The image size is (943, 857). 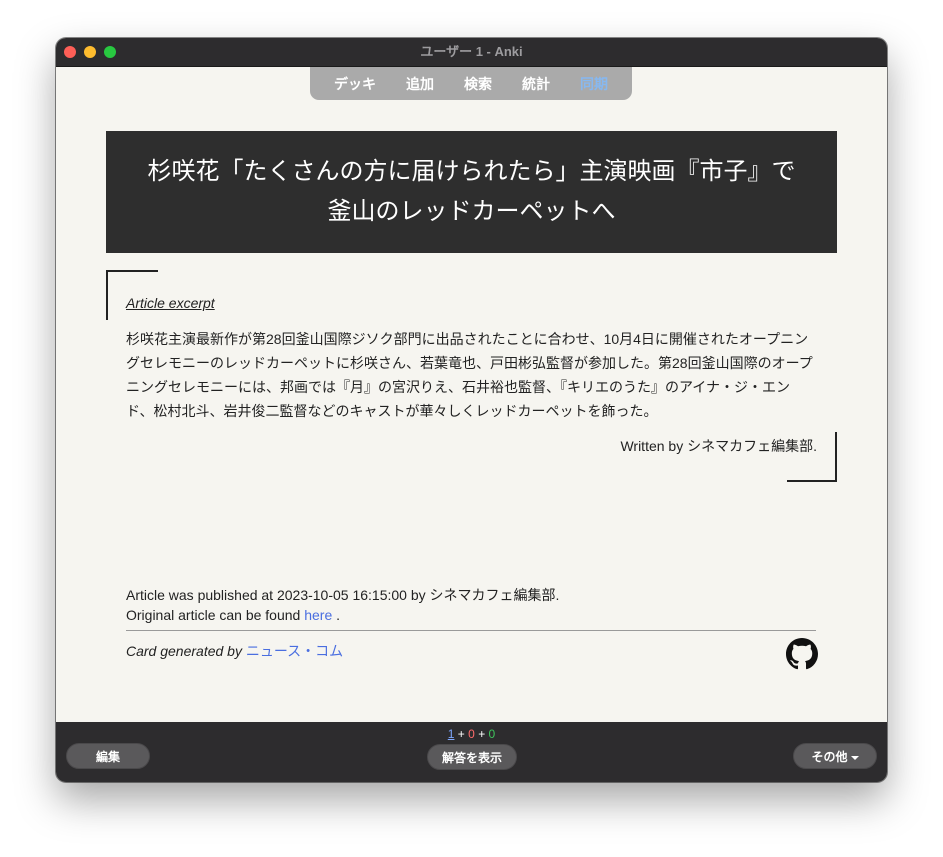 I want to click on original-article-link: here, so click(x=318, y=615).